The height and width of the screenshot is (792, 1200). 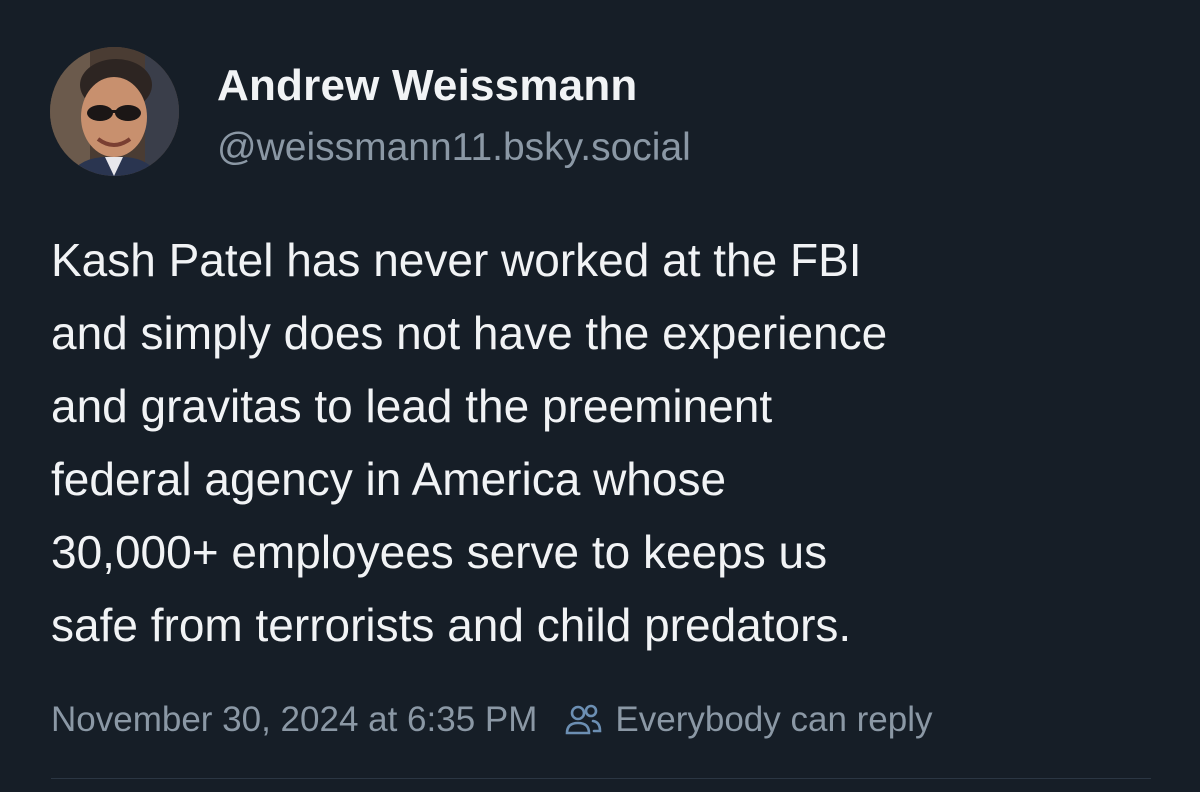 I want to click on author-avatar, so click(x=114, y=111).